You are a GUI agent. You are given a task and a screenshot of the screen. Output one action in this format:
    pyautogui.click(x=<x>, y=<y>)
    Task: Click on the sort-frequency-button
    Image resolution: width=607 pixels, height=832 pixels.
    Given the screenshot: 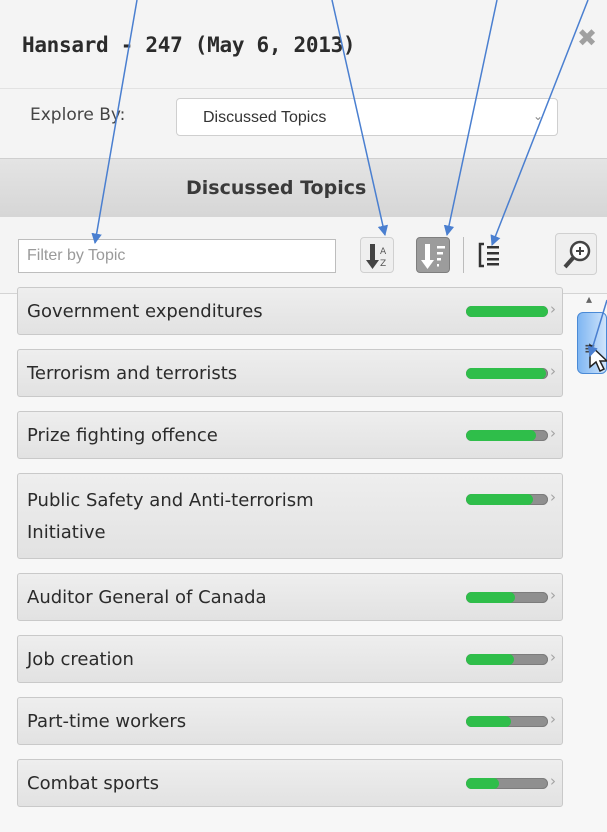 What is the action you would take?
    pyautogui.click(x=433, y=255)
    